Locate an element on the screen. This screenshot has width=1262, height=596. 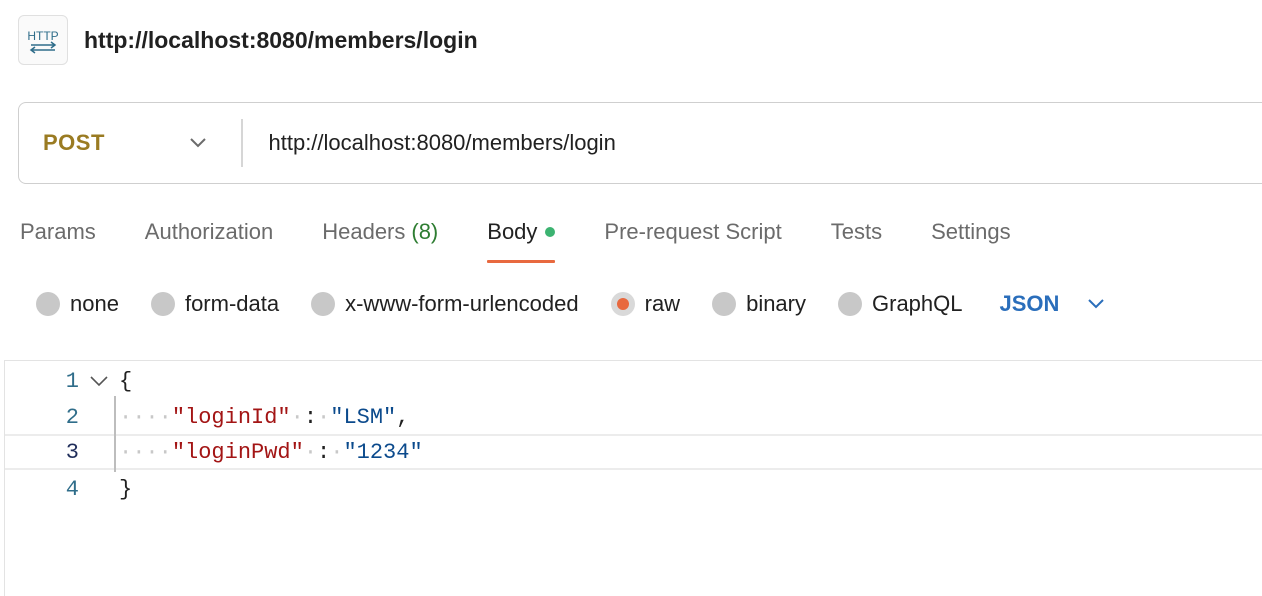
http-icon: HTTP is located at coordinates (43, 40).